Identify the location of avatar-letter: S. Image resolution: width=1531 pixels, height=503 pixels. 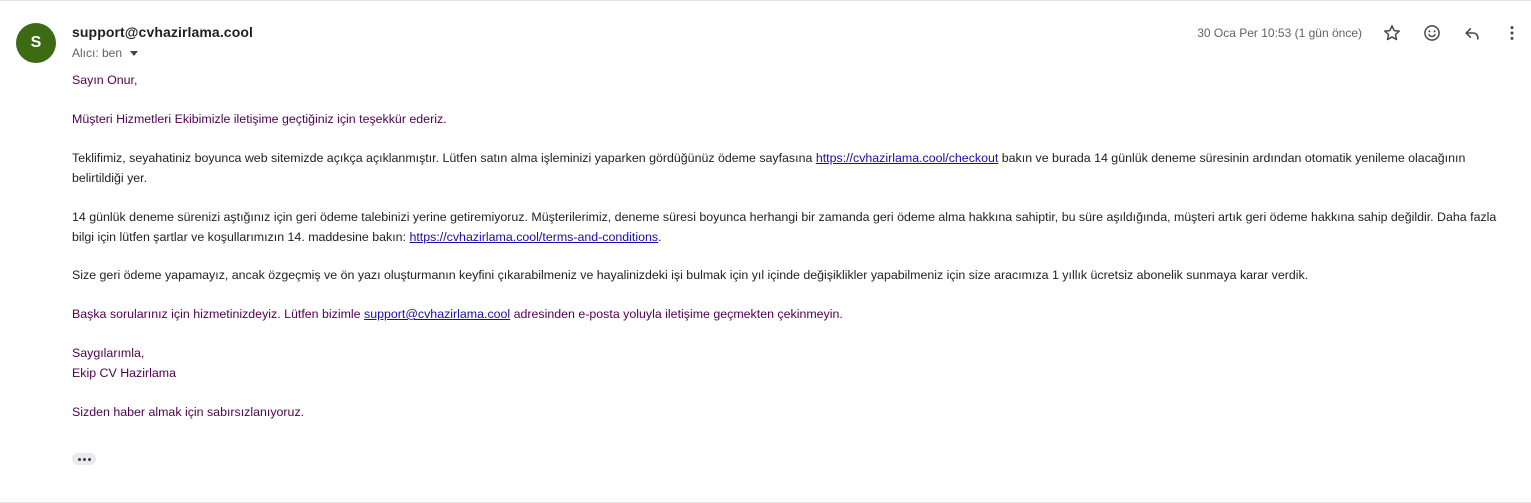
(36, 42).